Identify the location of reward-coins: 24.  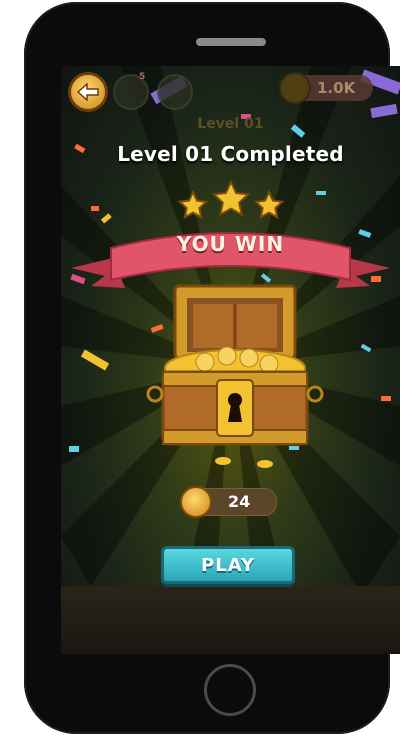
(228, 502).